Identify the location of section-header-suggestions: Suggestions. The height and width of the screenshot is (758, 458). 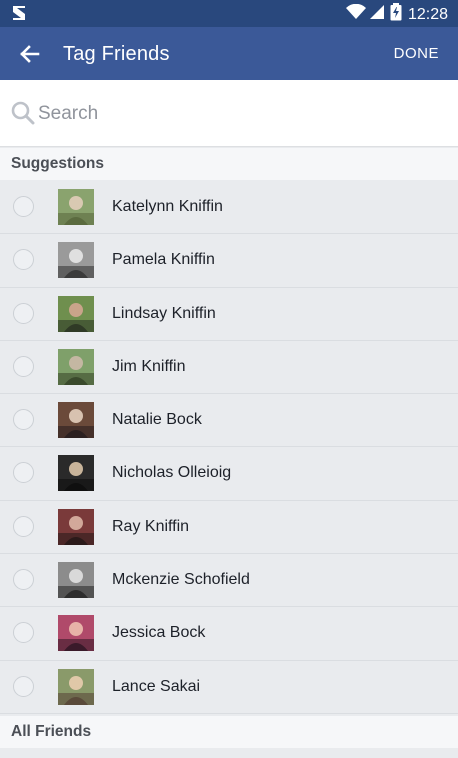
(229, 164).